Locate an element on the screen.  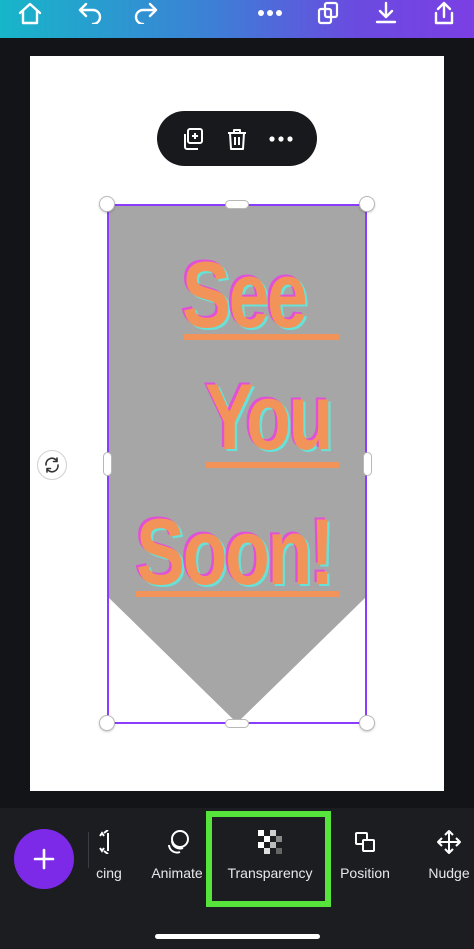
redo-icon is located at coordinates (146, 13).